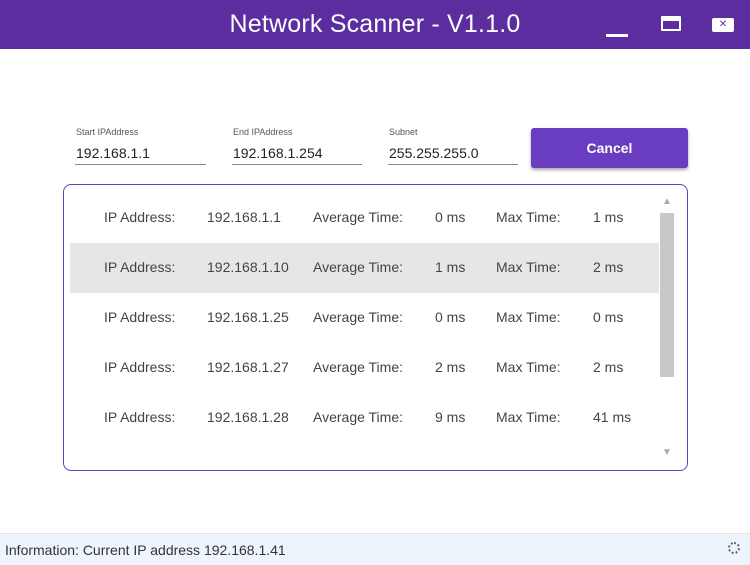 This screenshot has width=750, height=565. I want to click on maximize-icon, so click(671, 23).